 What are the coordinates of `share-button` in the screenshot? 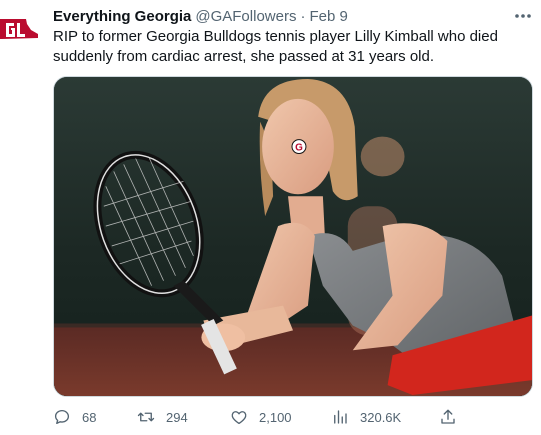 It's located at (453, 417).